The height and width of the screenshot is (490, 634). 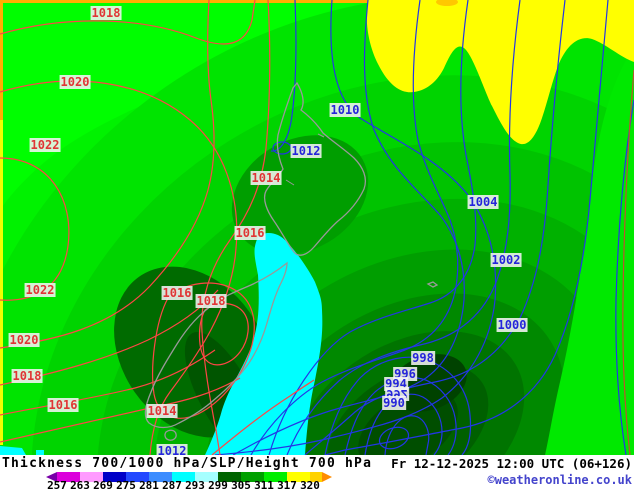 I want to click on colorbar-value: 287, so click(x=172, y=484).